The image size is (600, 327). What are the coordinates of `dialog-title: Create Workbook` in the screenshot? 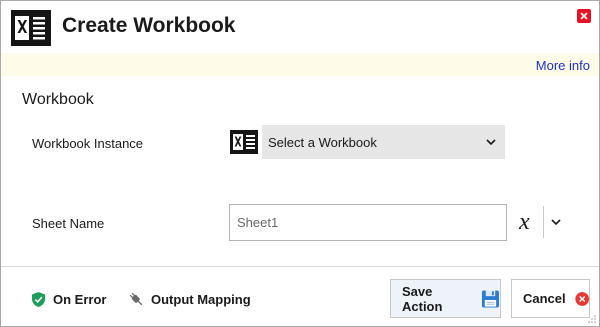 It's located at (149, 25).